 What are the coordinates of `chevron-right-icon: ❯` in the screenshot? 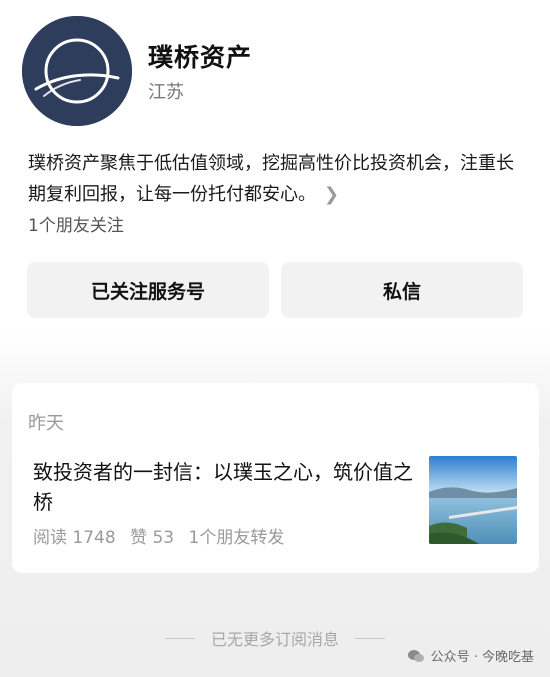 It's located at (332, 194).